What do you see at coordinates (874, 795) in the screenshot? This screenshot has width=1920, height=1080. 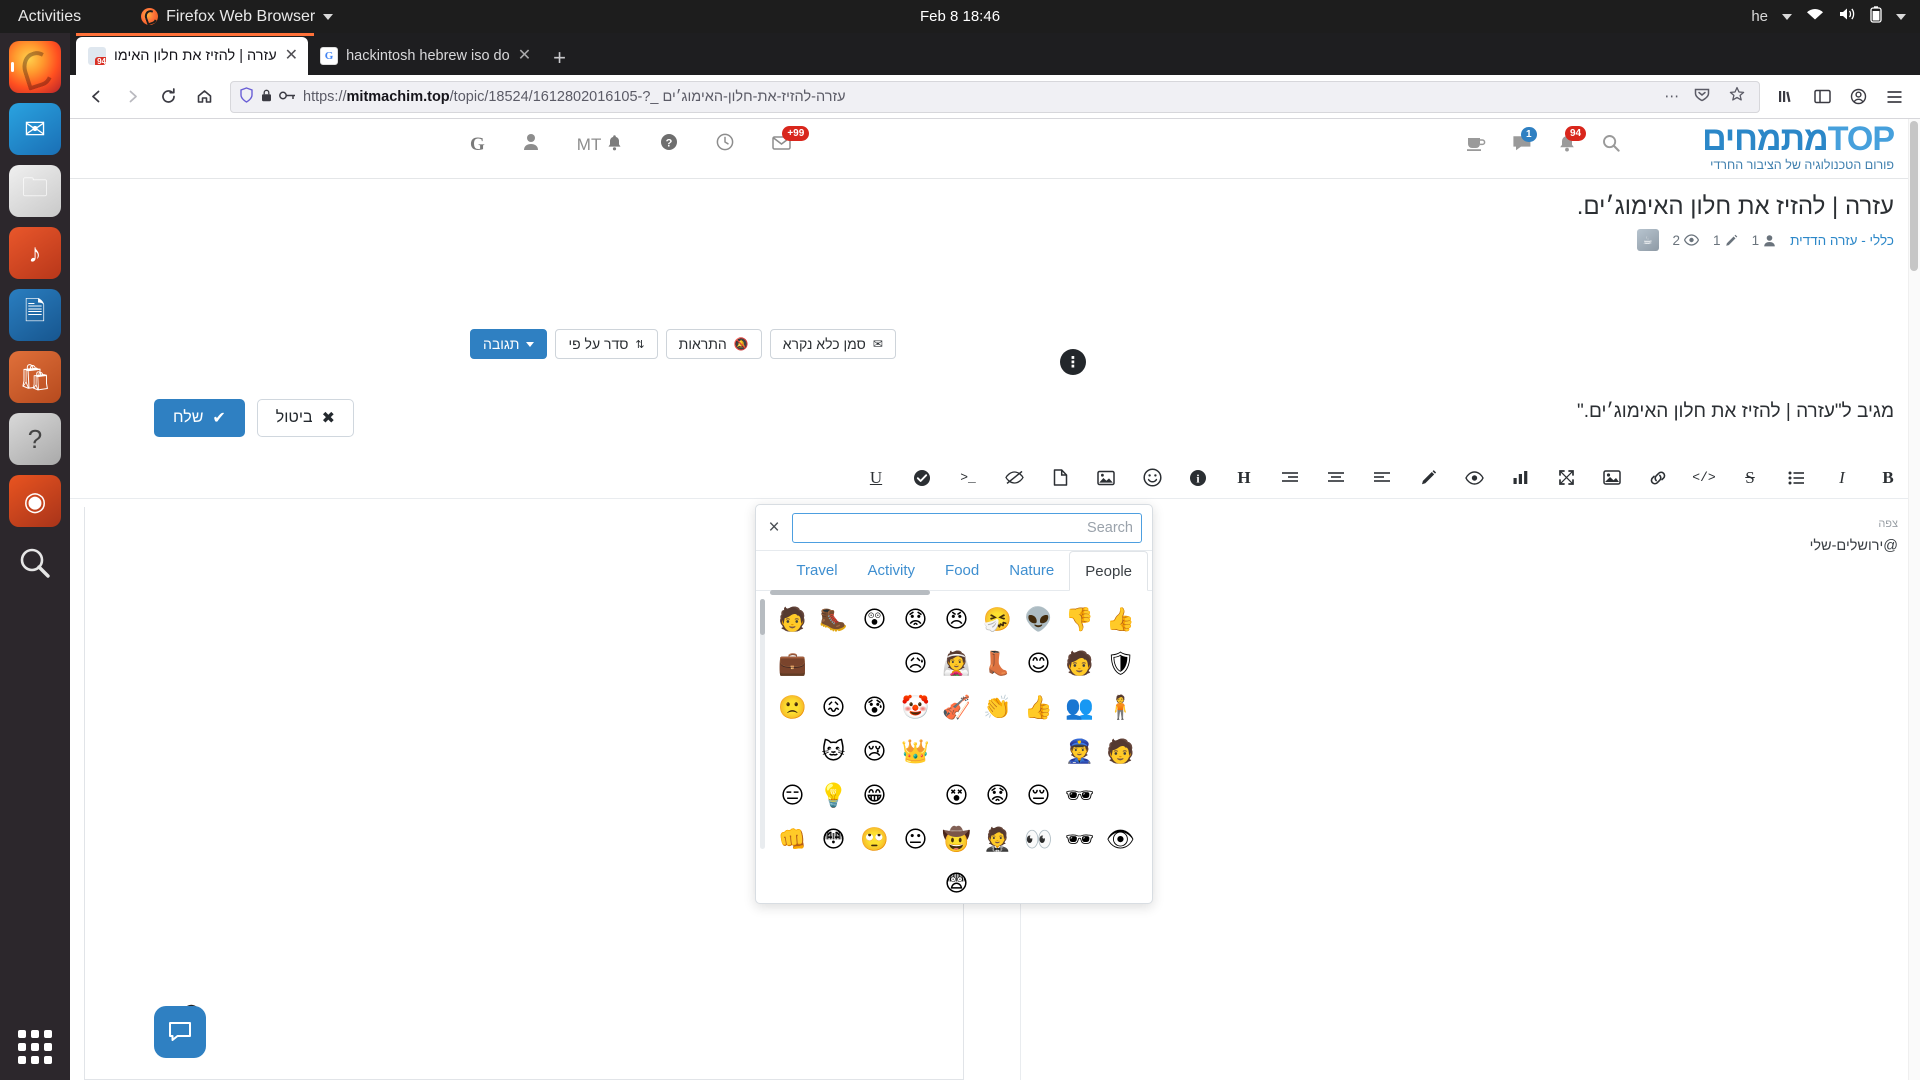 I see `emoji-cell: 😁` at bounding box center [874, 795].